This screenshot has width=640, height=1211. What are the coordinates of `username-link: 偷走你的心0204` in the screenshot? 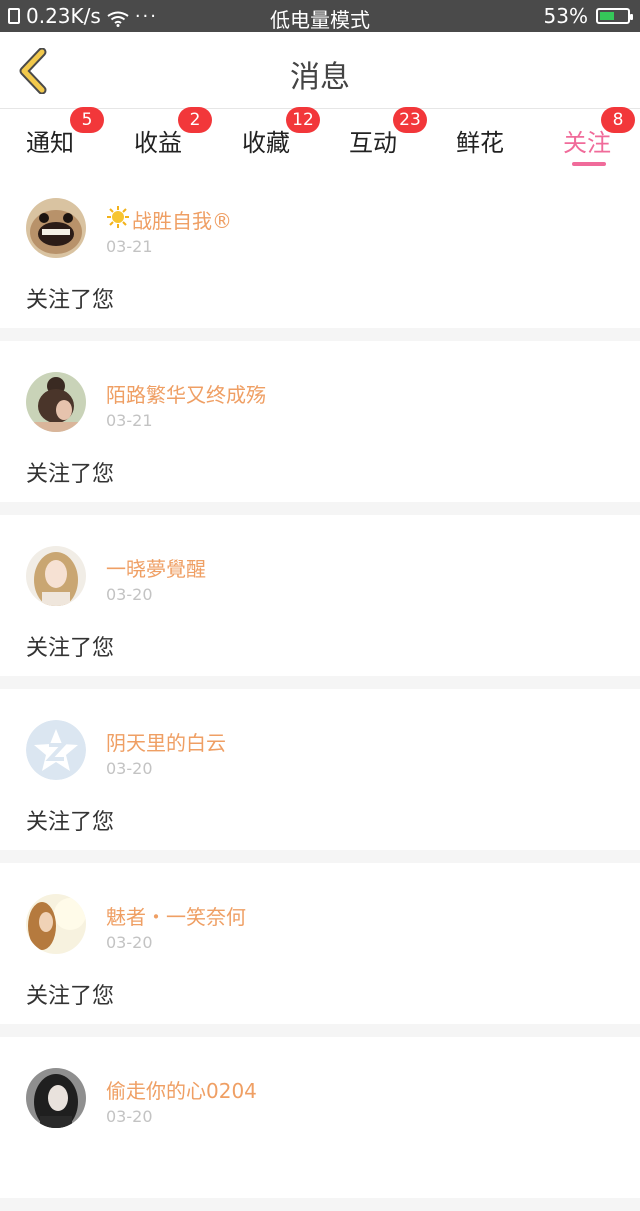 It's located at (181, 1089).